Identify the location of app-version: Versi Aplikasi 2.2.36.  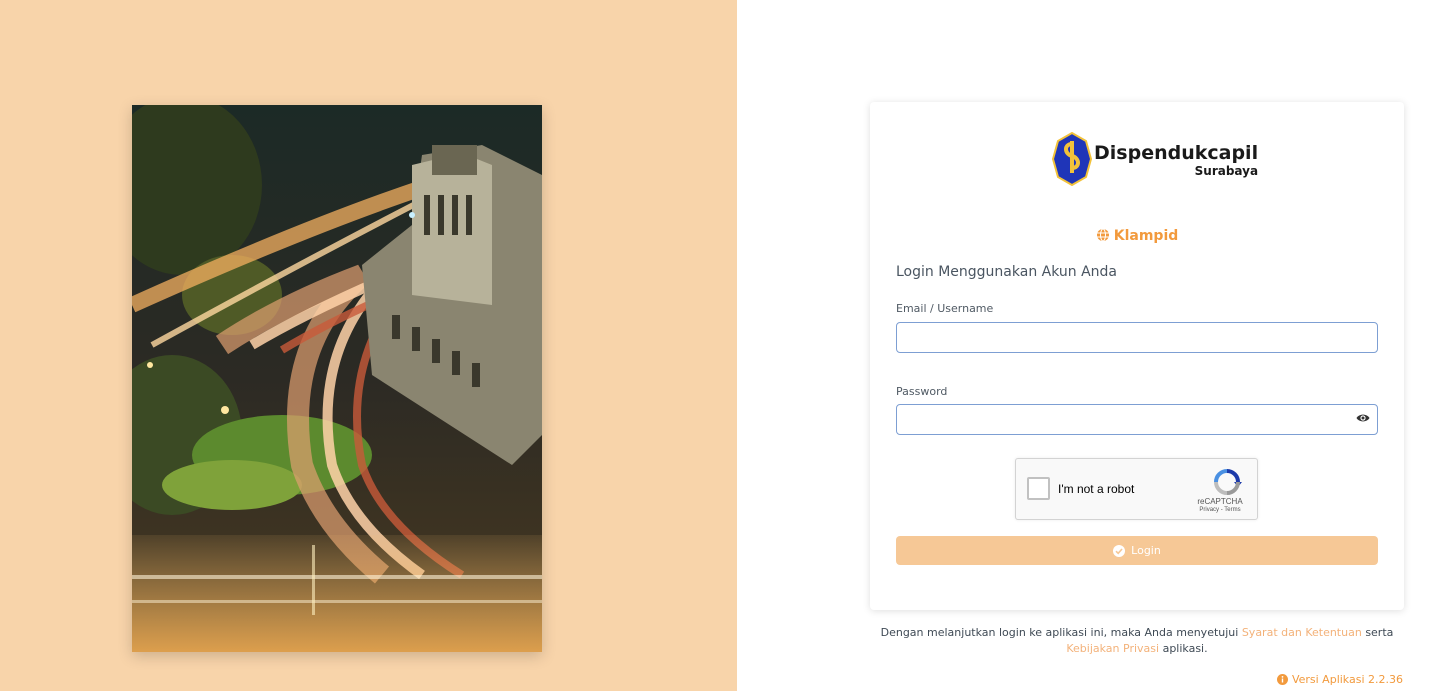
(1339, 679).